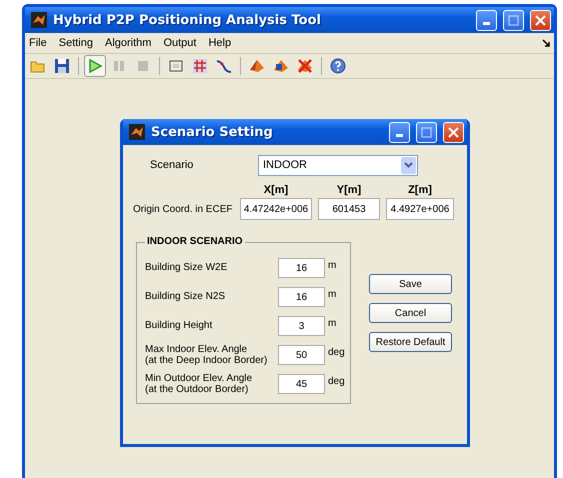 The width and height of the screenshot is (563, 478). I want to click on coordinate-field: 4.4927e+006, so click(420, 209).